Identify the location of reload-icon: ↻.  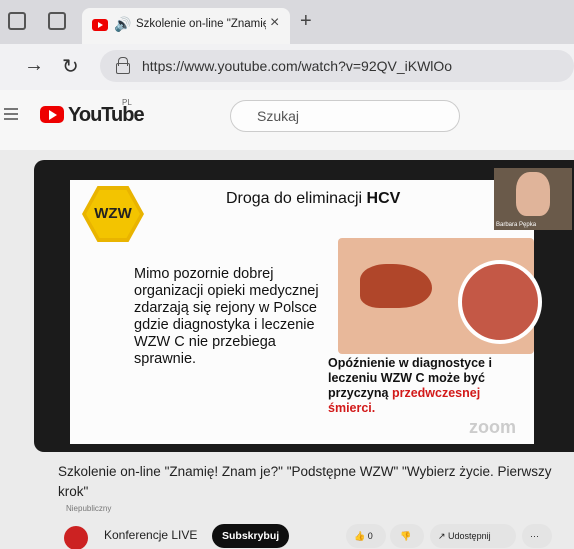
(70, 66).